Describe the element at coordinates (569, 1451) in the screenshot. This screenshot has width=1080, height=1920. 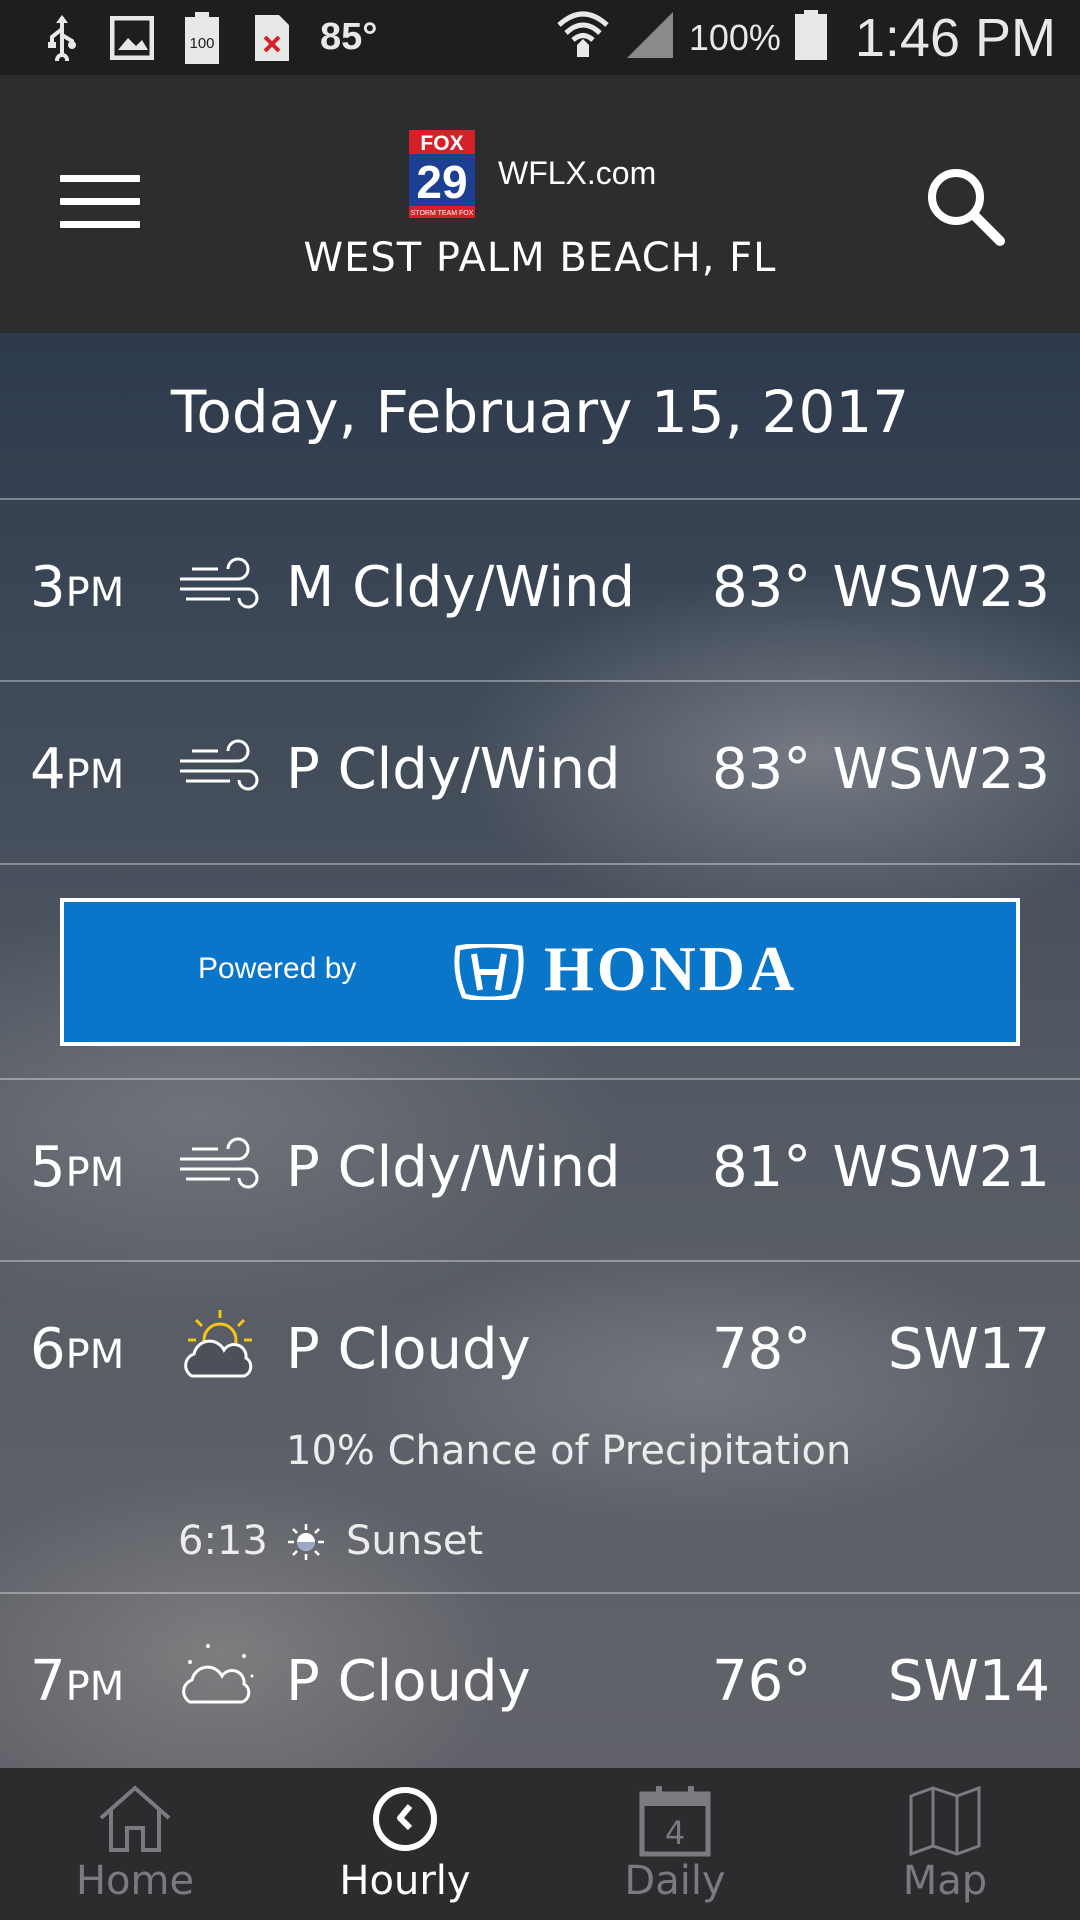
I see `precipitation-text: 10% Chance of Precipitation` at that location.